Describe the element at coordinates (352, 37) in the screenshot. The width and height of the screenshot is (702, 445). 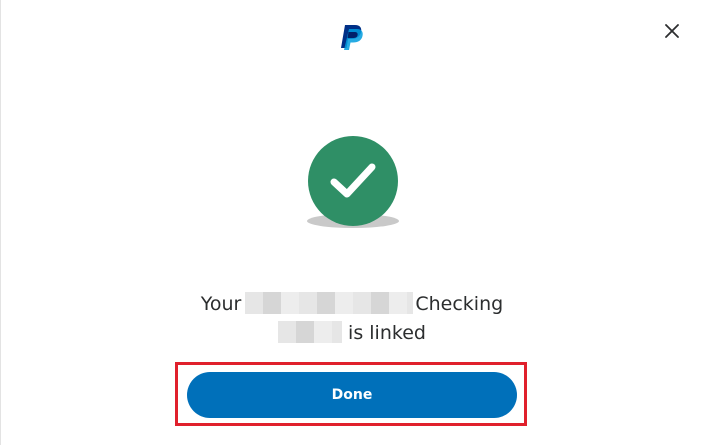
I see `paypal-logo` at that location.